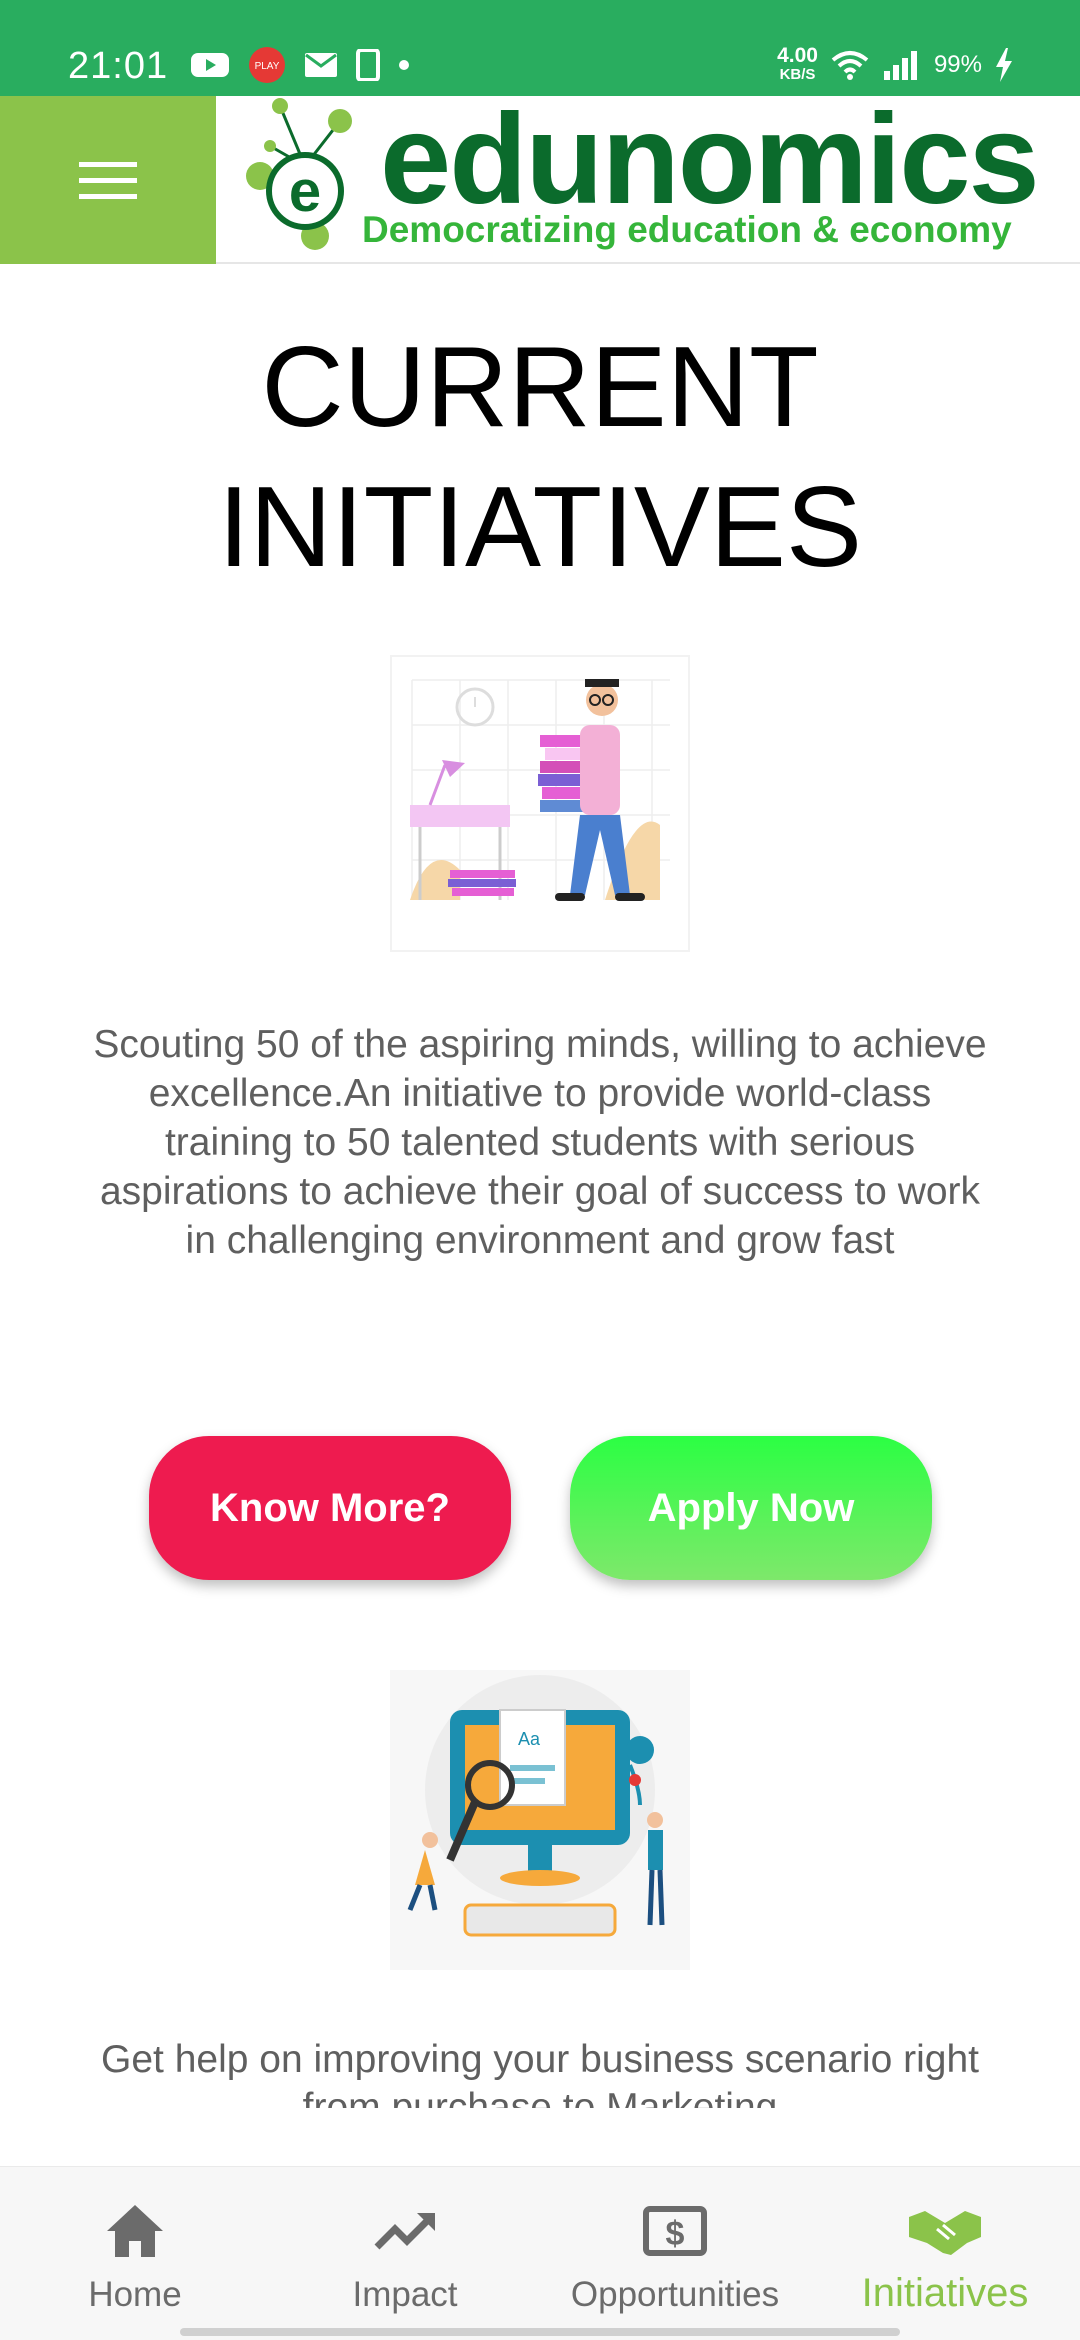  I want to click on nav-initiatives: Initiatives, so click(945, 2253).